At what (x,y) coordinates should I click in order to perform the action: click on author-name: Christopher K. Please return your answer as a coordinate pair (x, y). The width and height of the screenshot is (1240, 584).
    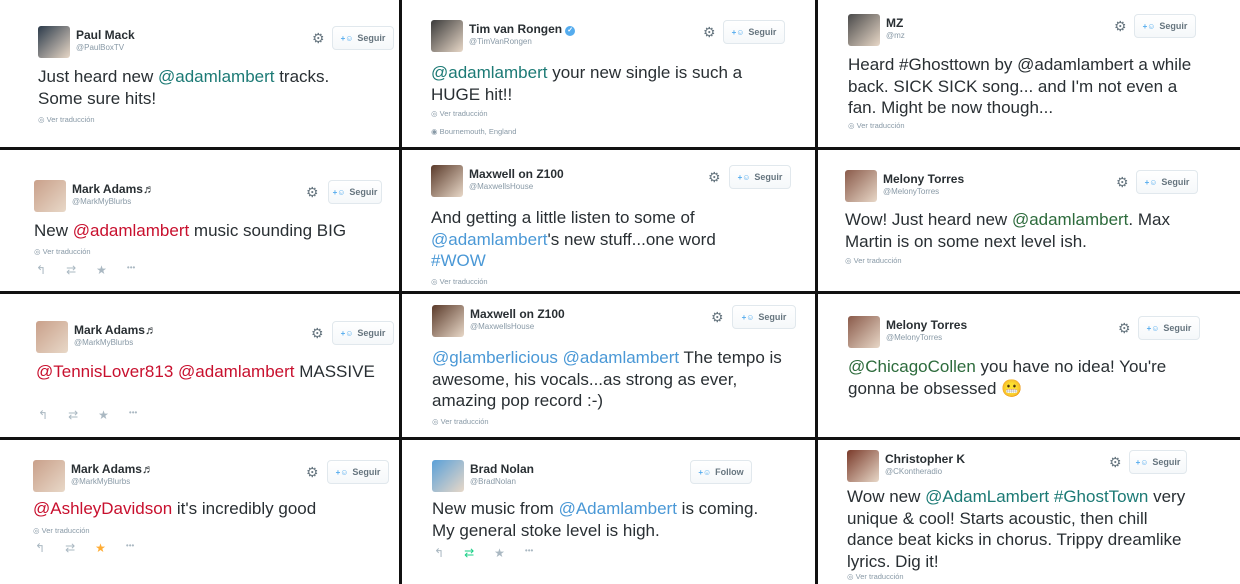
    Looking at the image, I should click on (925, 459).